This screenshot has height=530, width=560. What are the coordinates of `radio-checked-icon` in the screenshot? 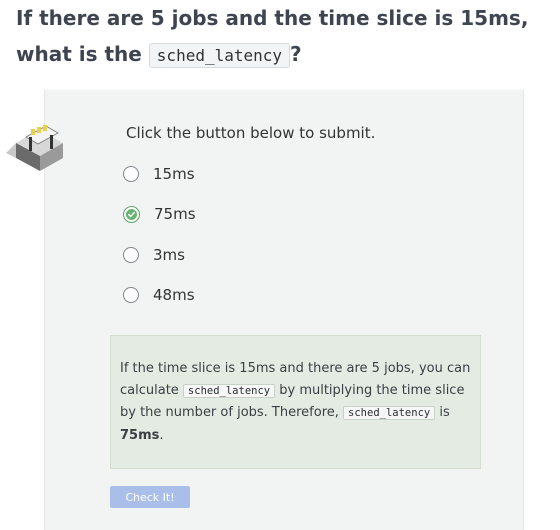 It's located at (131, 214).